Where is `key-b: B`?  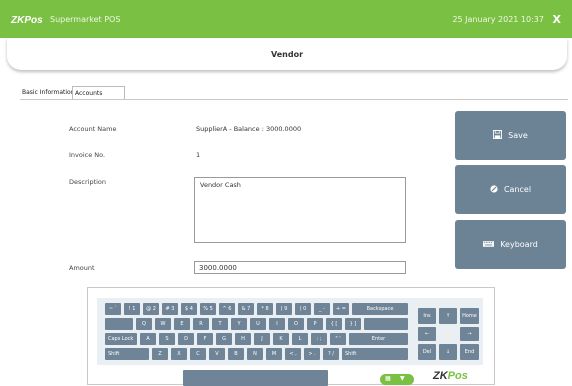 key-b: B is located at coordinates (236, 354).